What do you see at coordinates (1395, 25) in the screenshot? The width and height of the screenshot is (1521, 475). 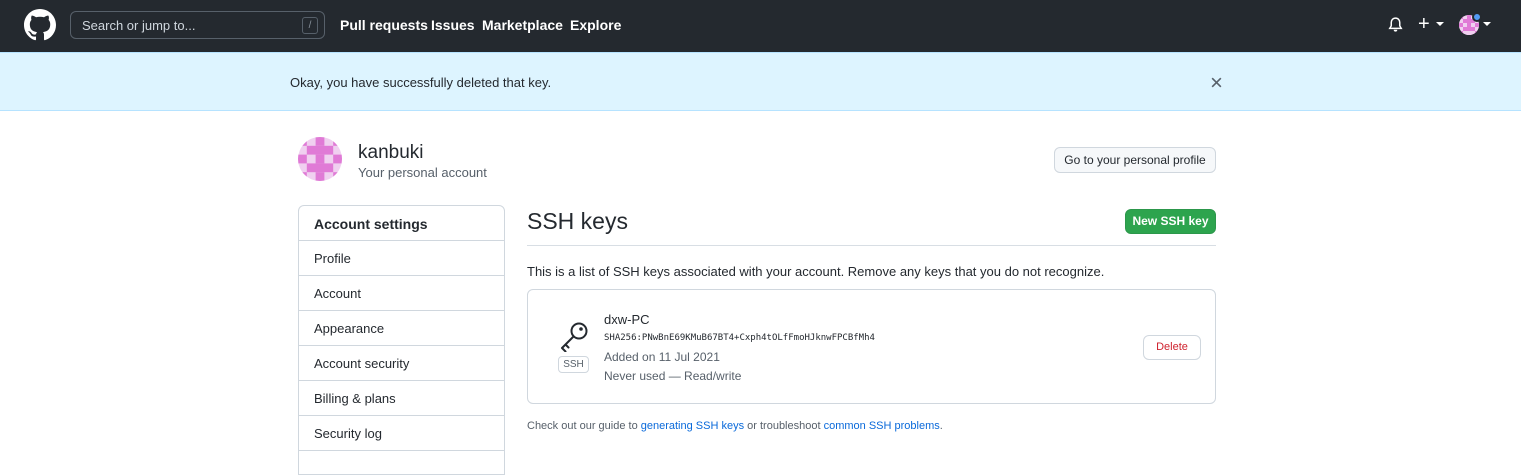 I see `notifications-bell-icon` at bounding box center [1395, 25].